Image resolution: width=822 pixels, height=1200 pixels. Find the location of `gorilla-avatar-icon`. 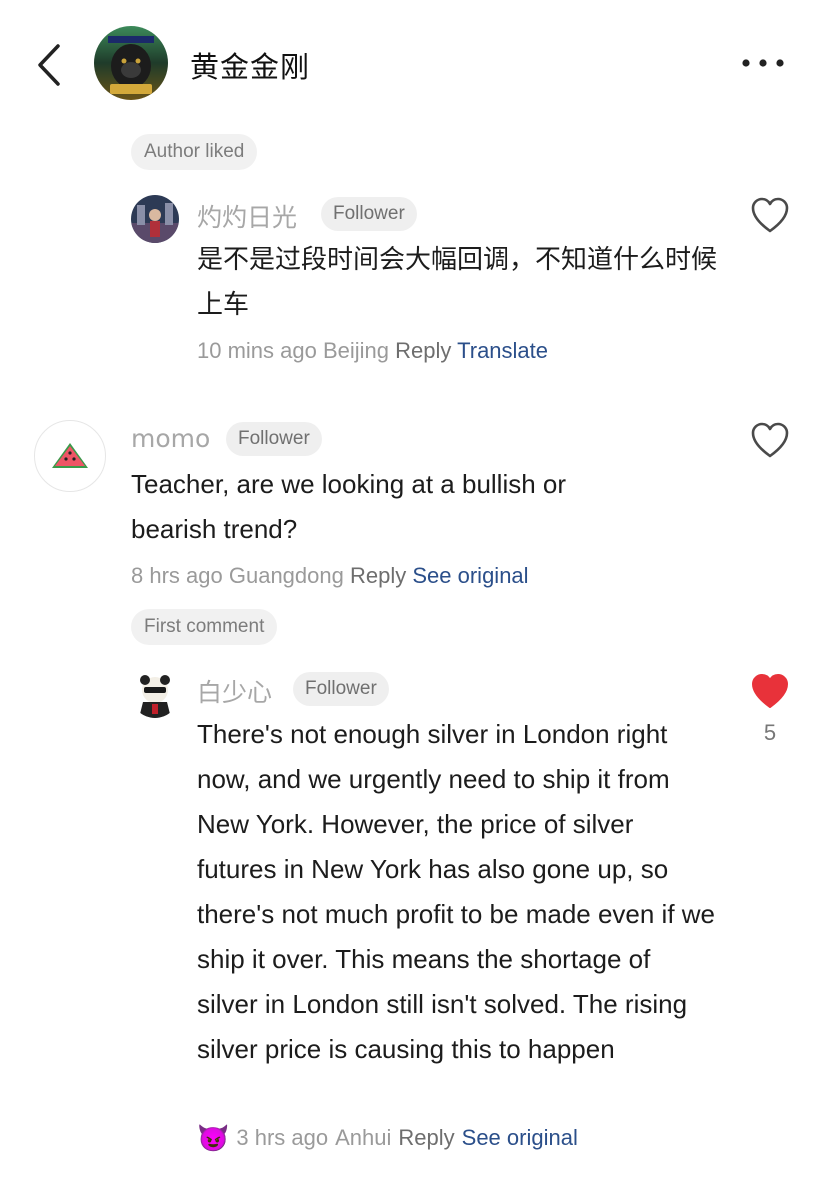

gorilla-avatar-icon is located at coordinates (131, 63).